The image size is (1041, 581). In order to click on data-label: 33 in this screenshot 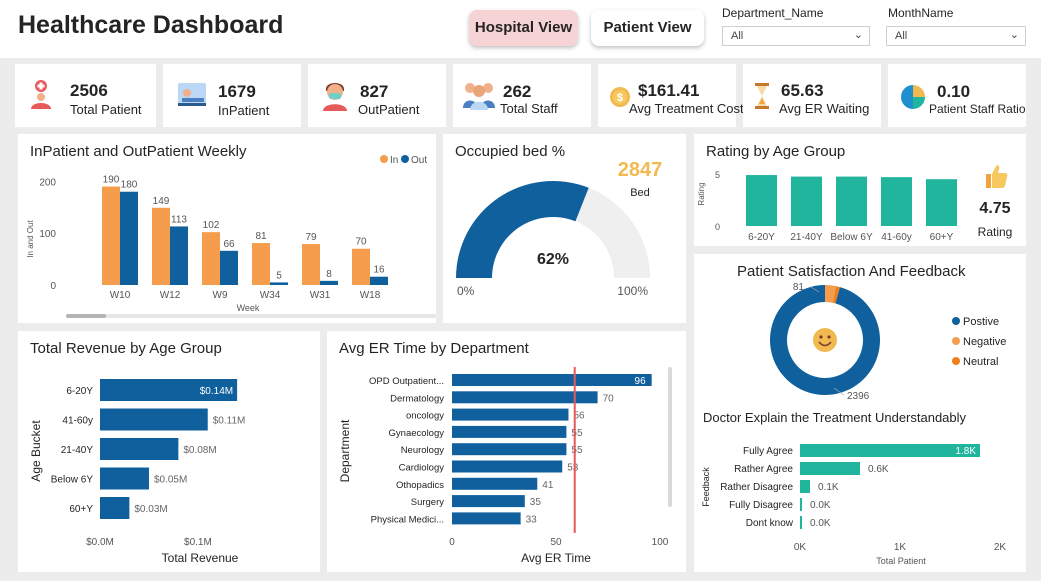, I will do `click(532, 519)`.